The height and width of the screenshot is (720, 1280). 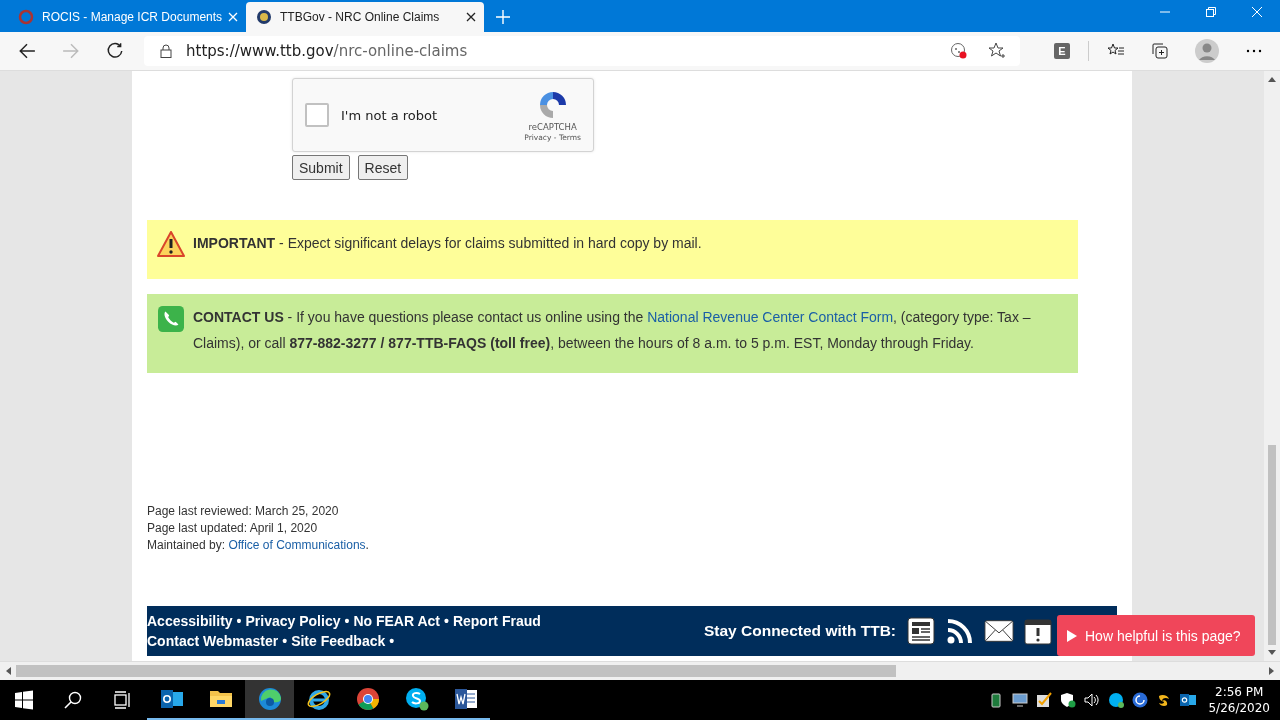 What do you see at coordinates (365, 17) in the screenshot?
I see `browser-tab: TTBGov - NRC Online Claims` at bounding box center [365, 17].